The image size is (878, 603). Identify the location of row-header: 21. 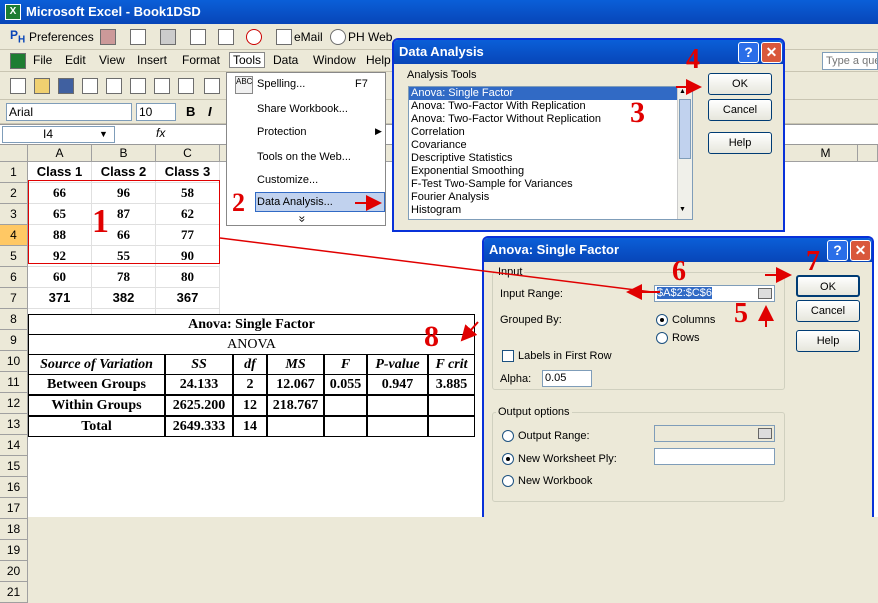
(14, 592).